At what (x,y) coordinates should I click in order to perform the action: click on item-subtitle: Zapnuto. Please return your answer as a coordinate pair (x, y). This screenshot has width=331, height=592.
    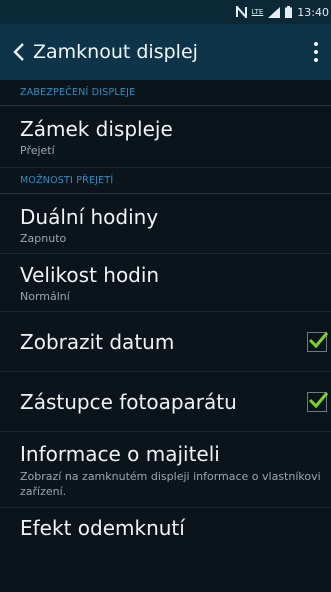
    Looking at the image, I should click on (43, 238).